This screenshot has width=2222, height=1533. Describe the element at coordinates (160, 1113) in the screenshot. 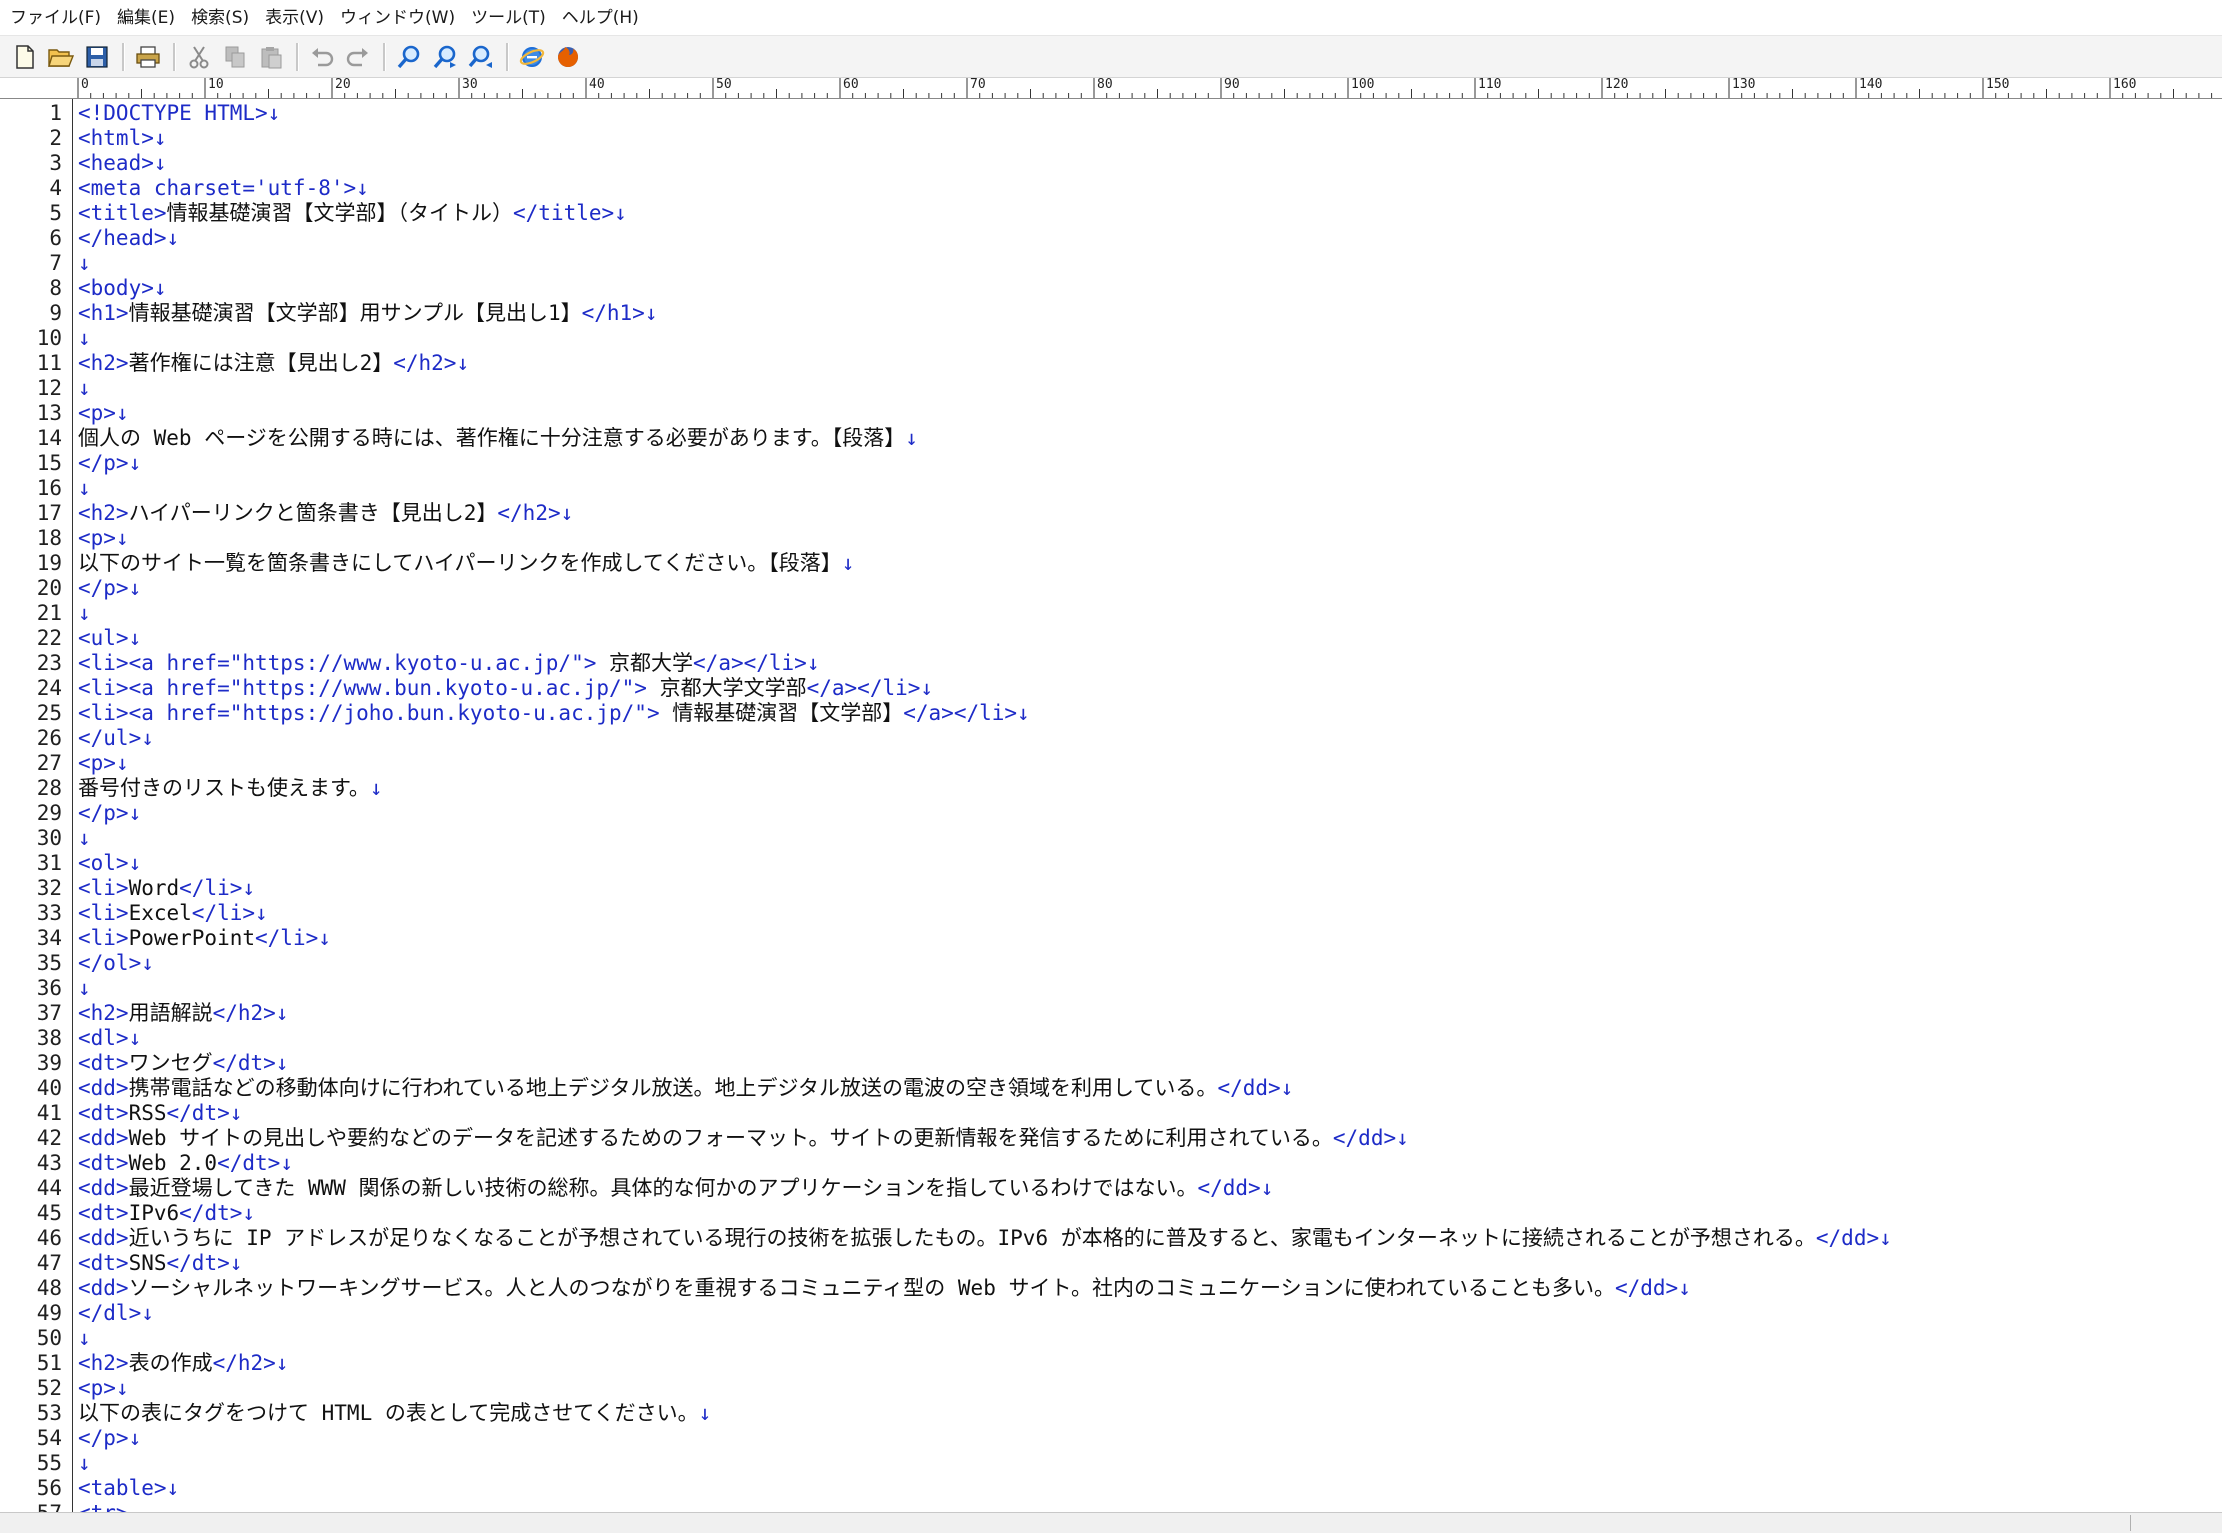

I see `code-text: <dt>RSS</dt>↓` at that location.